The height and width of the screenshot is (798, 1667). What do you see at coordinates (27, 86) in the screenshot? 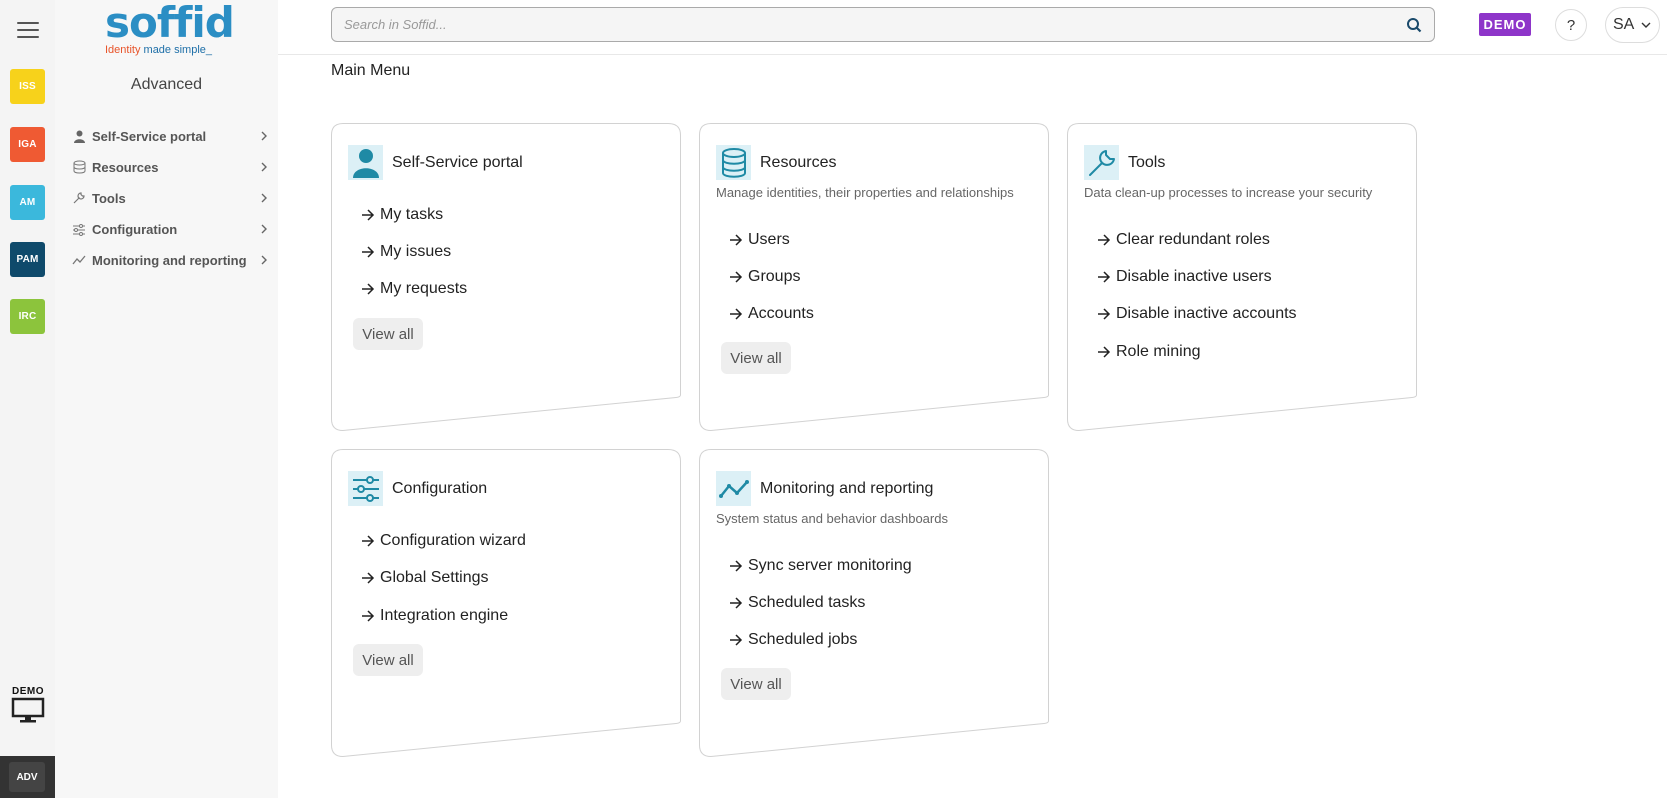
I see `app-iss-button: ISS` at bounding box center [27, 86].